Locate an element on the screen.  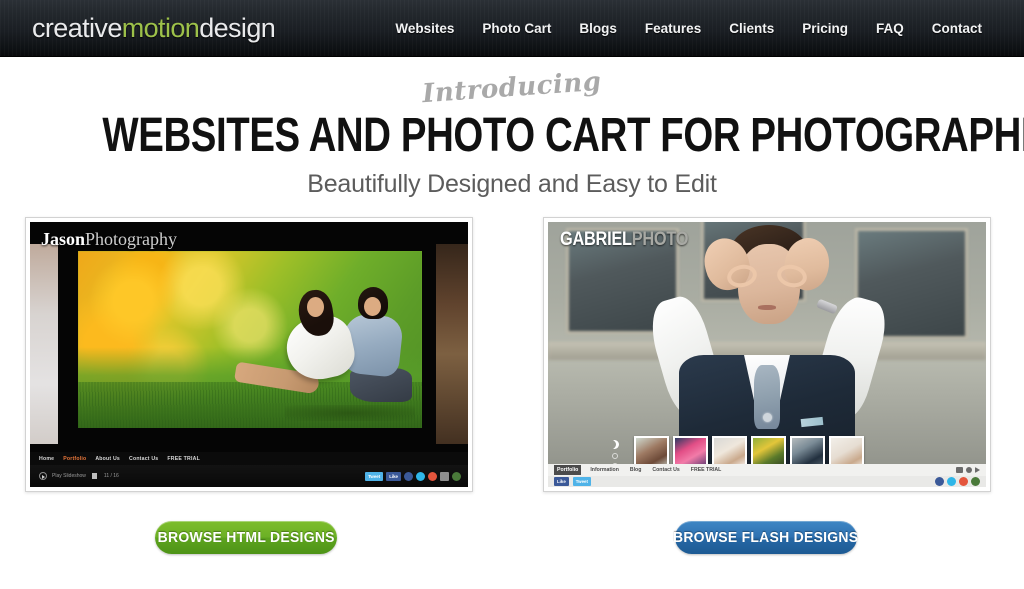
photo-groom-watch is located at coordinates (827, 306).